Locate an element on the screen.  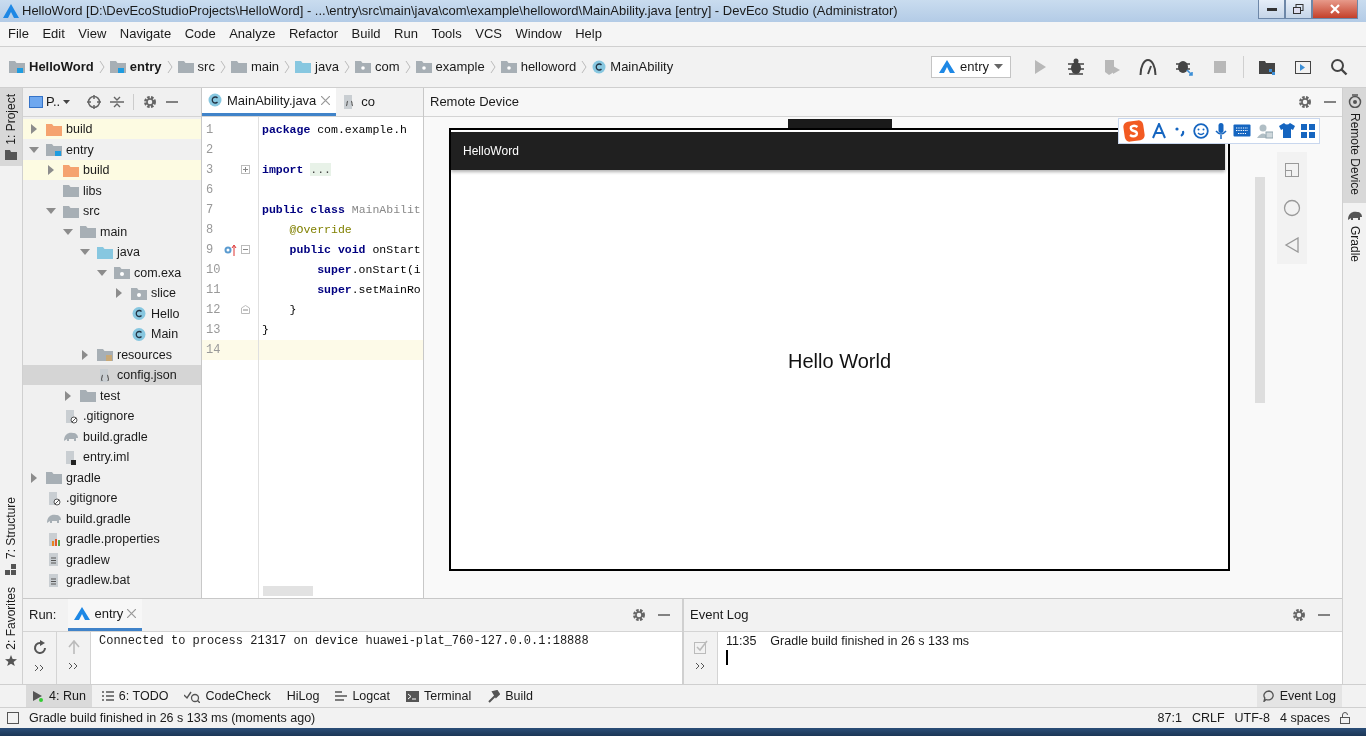
breadcrumb: java is located at coordinates (317, 67).